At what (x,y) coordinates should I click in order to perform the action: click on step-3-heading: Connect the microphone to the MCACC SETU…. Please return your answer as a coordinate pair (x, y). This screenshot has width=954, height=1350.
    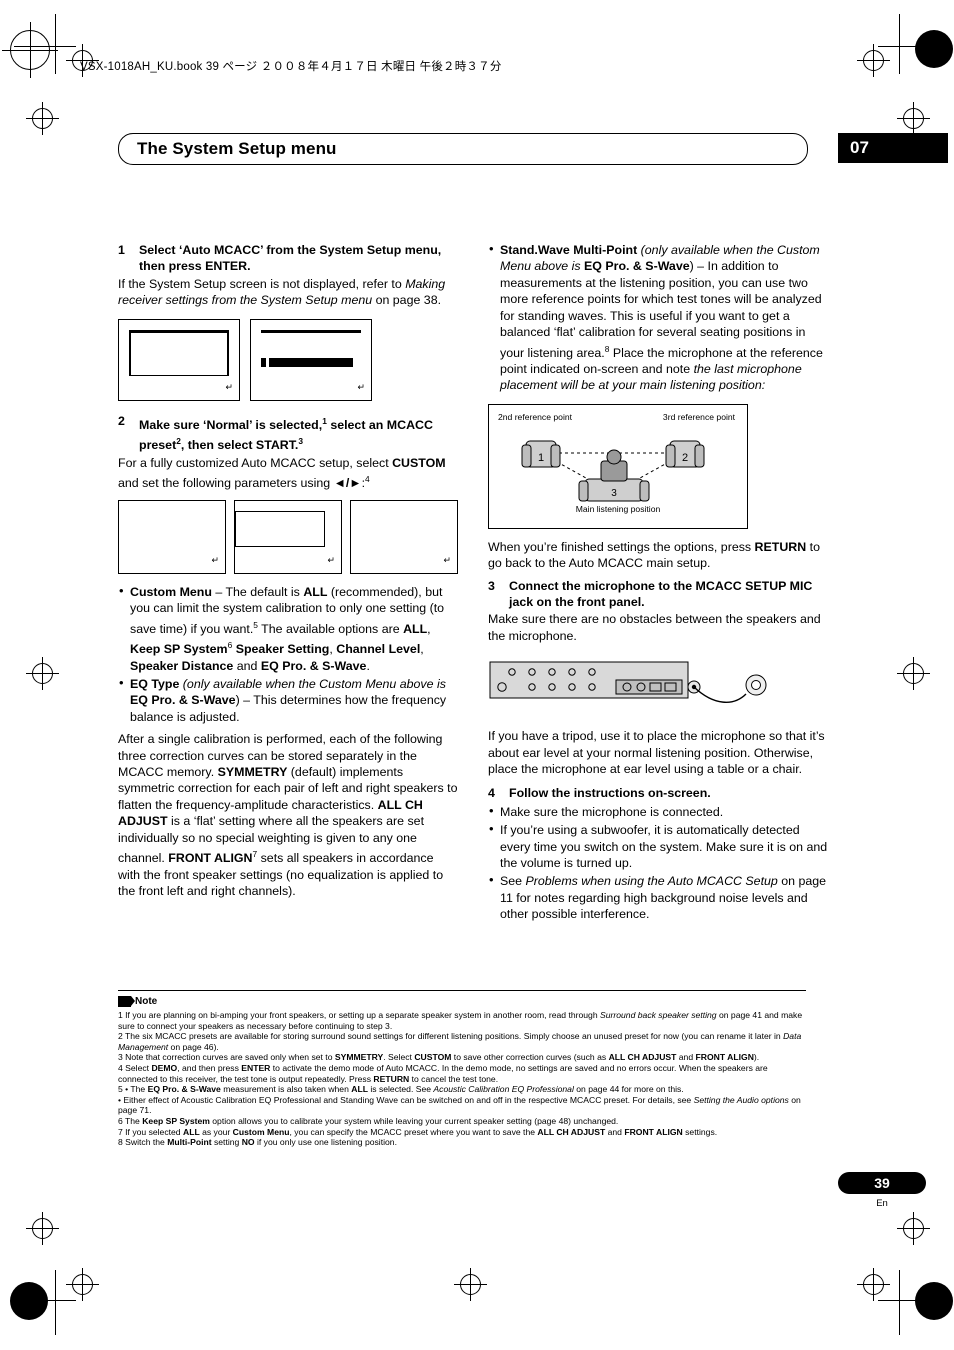
    Looking at the image, I should click on (661, 593).